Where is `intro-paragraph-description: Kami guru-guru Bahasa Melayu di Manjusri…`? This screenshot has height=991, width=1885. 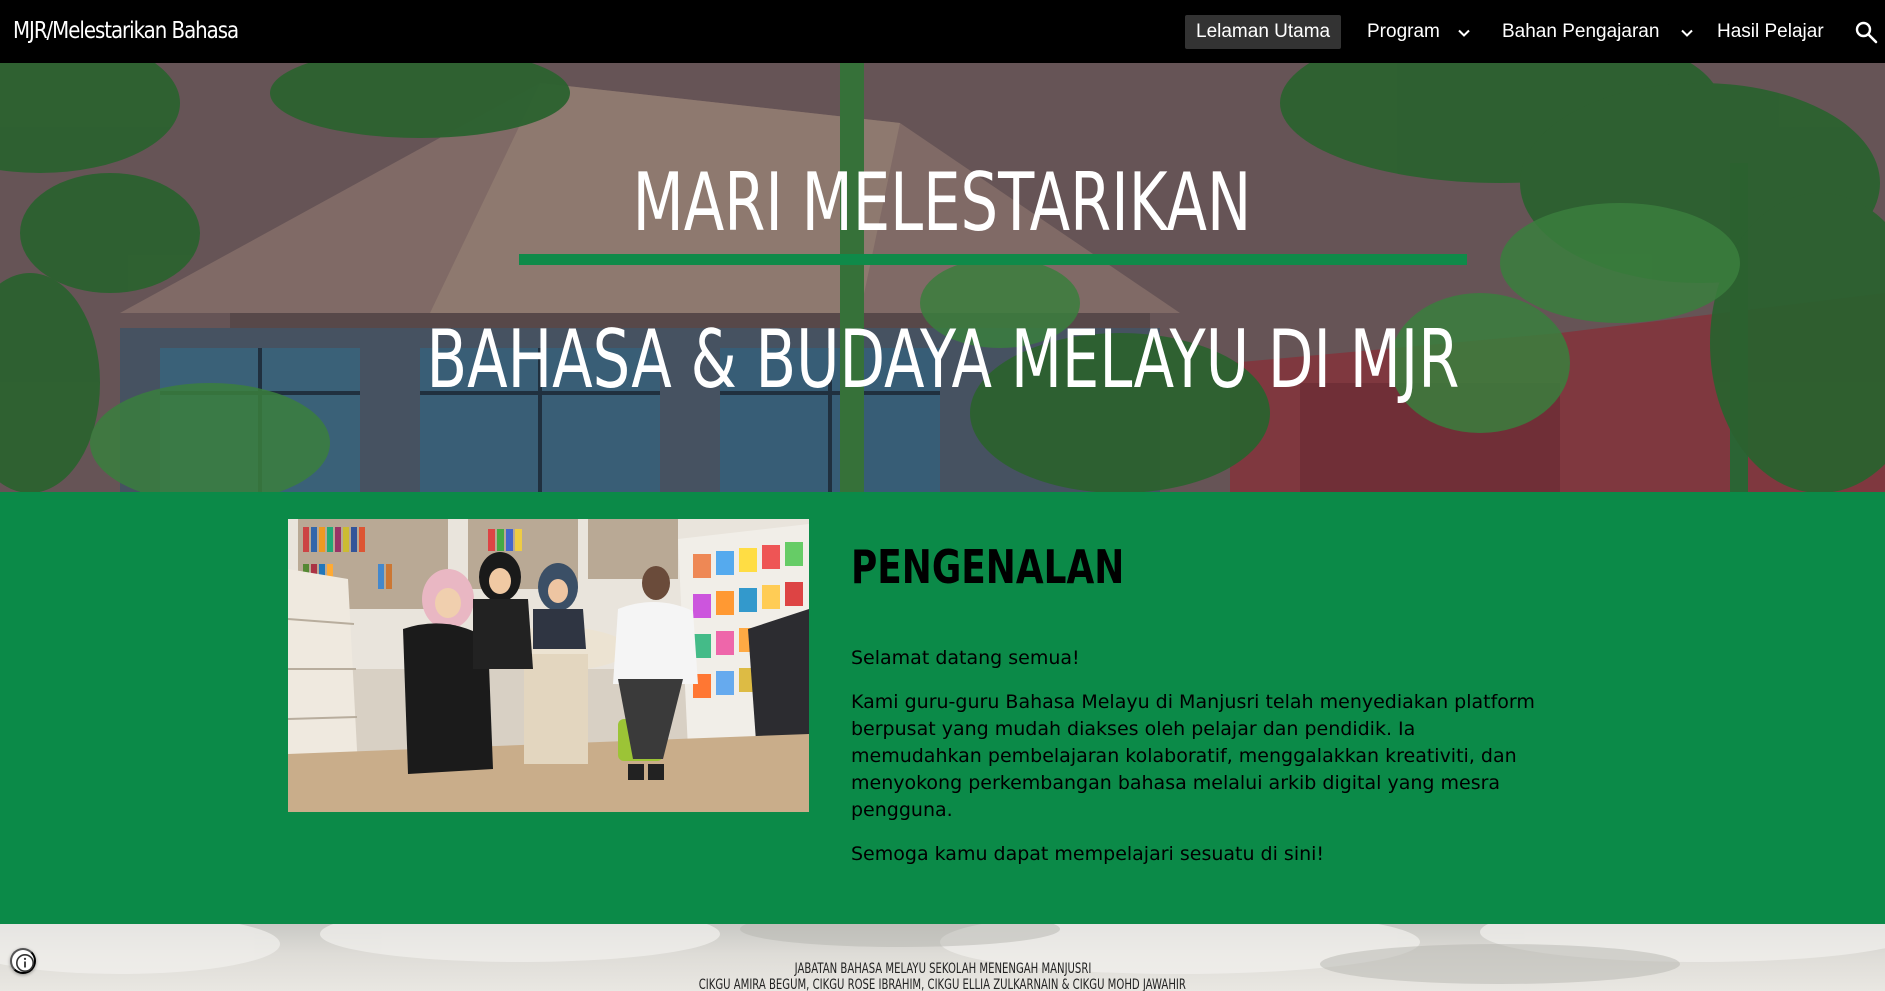
intro-paragraph-description: Kami guru-guru Bahasa Melayu di Manjusri… is located at coordinates (1193, 756).